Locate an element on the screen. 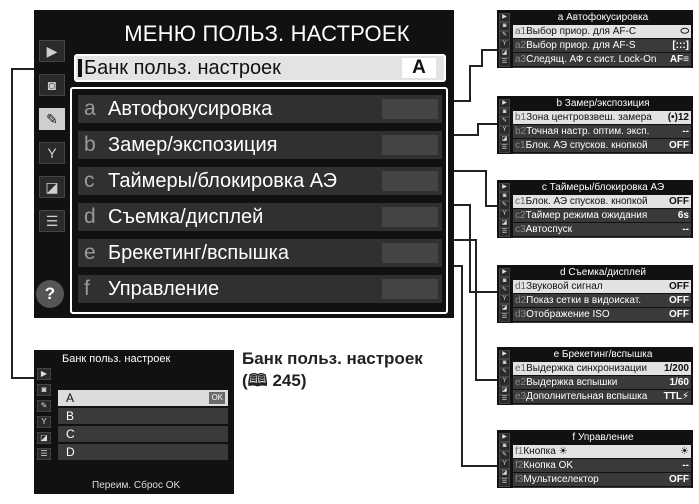  connector-b is located at coordinates (475, 129).